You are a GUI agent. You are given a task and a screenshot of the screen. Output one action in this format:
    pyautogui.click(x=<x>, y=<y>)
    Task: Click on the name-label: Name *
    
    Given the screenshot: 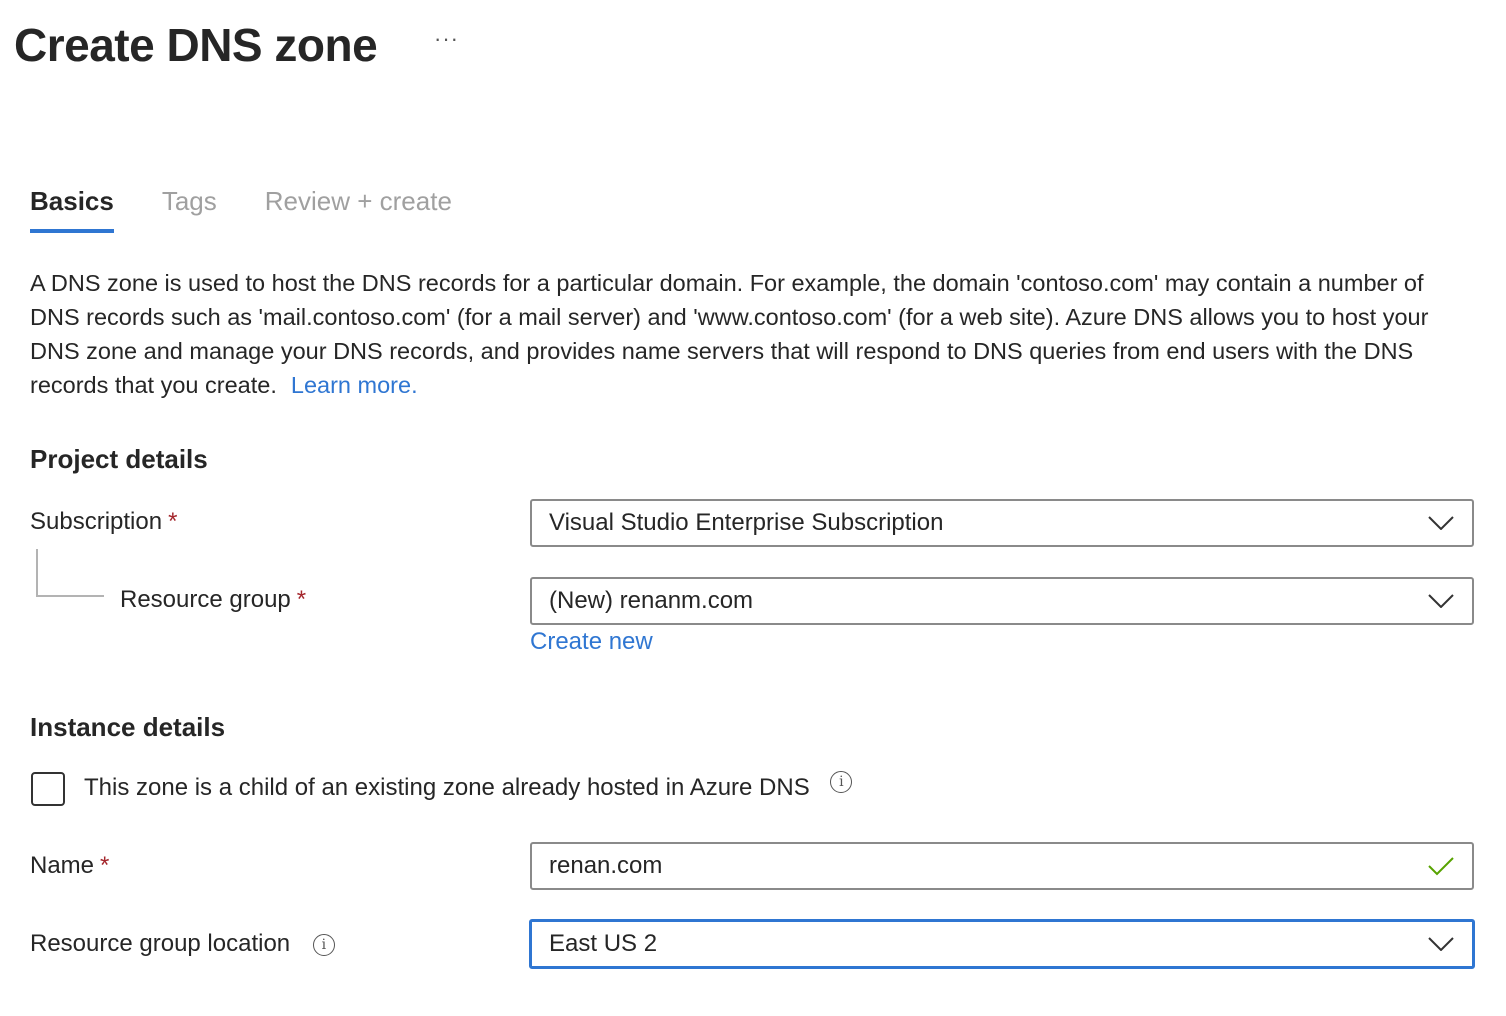 What is the action you would take?
    pyautogui.click(x=69, y=866)
    